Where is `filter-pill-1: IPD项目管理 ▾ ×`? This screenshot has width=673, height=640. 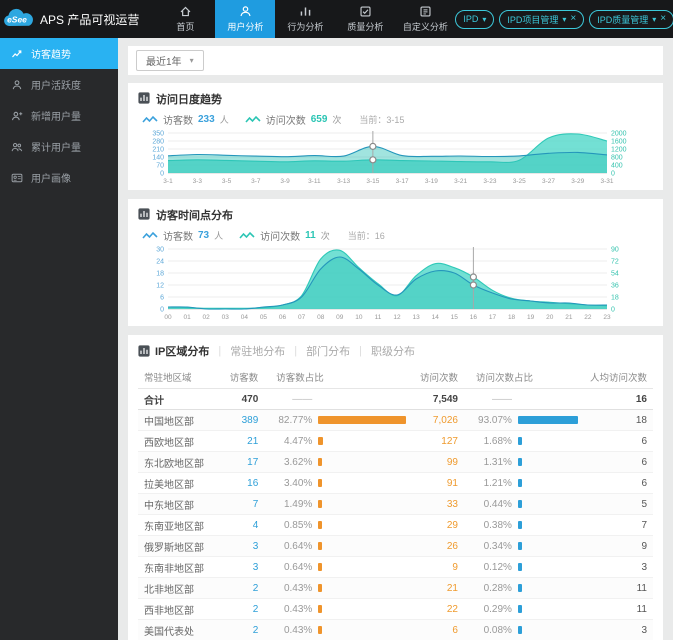 filter-pill-1: IPD项目管理 ▾ × is located at coordinates (542, 19).